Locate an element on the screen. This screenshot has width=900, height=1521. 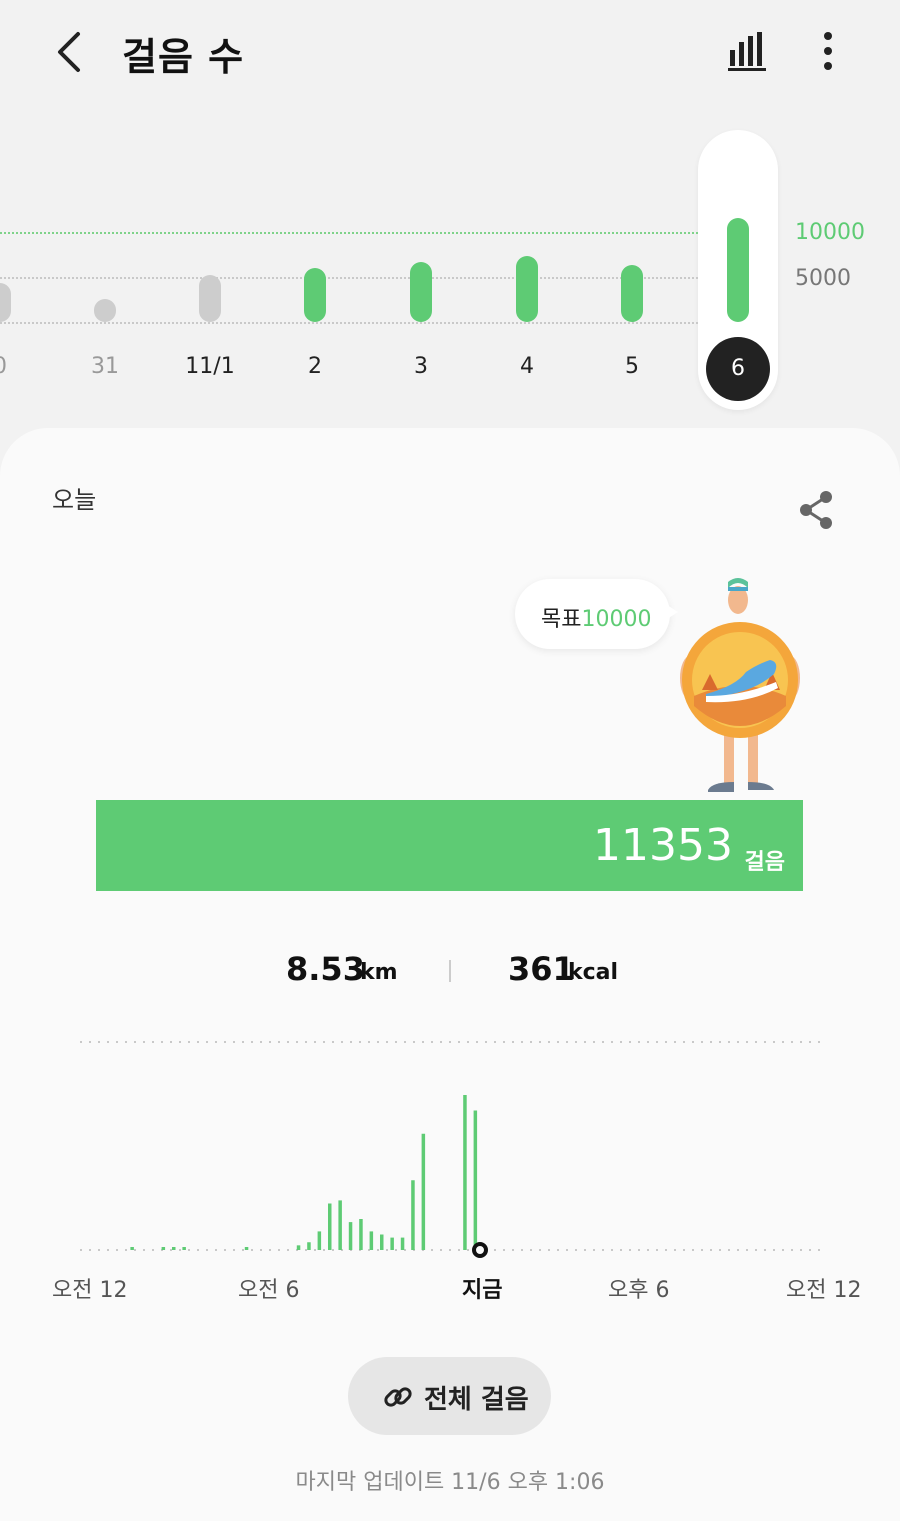
hourly-steps-chart is located at coordinates (450, 1149).